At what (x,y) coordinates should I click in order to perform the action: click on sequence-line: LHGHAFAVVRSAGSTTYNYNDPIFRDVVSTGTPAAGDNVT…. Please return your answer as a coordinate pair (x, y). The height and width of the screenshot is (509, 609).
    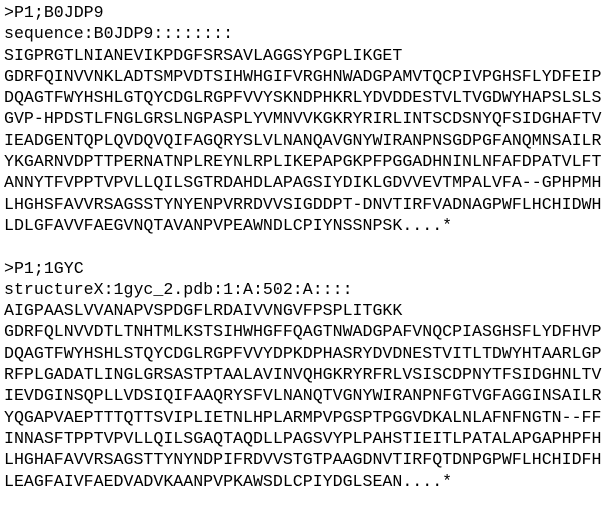
    Looking at the image, I should click on (303, 460).